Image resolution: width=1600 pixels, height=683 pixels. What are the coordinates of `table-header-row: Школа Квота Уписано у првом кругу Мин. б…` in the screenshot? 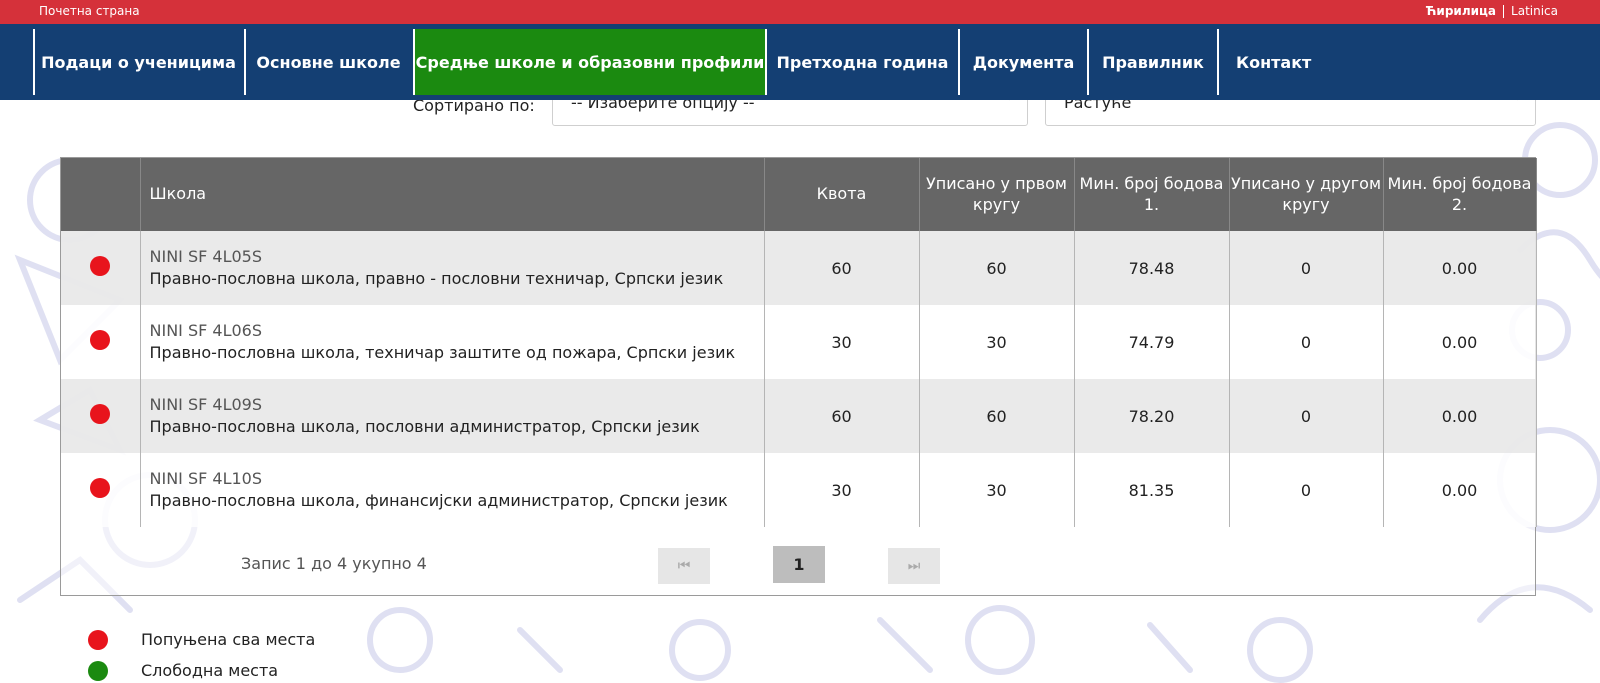 It's located at (799, 194).